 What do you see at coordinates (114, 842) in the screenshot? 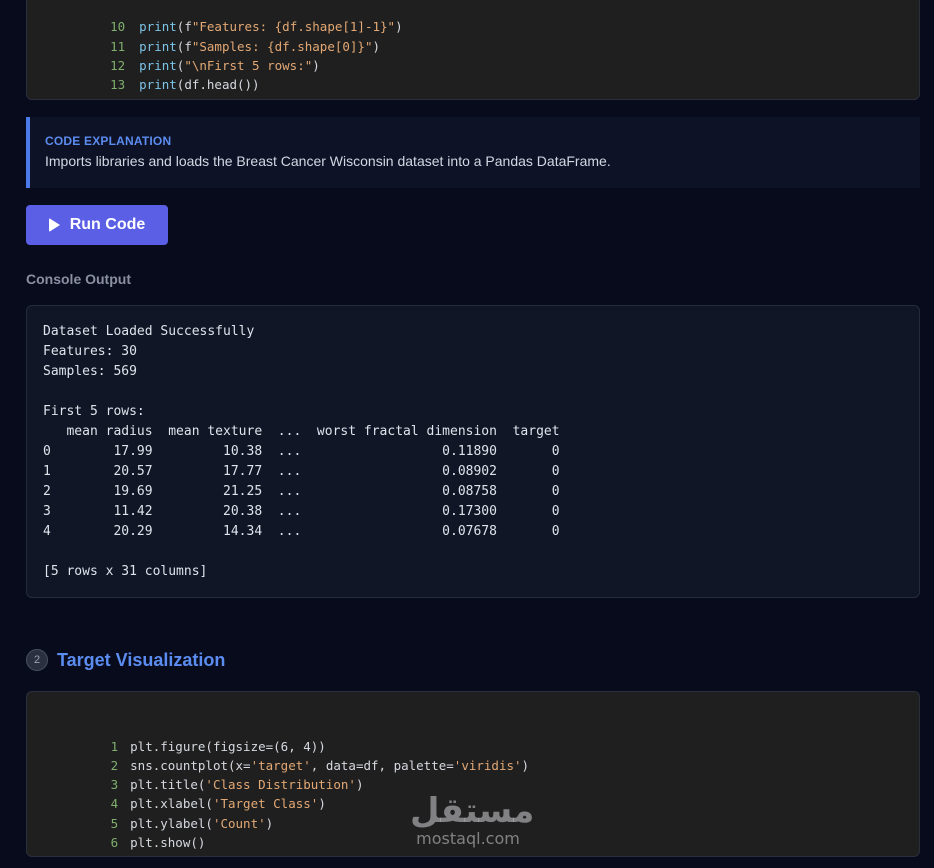
I see `line-number: 6` at bounding box center [114, 842].